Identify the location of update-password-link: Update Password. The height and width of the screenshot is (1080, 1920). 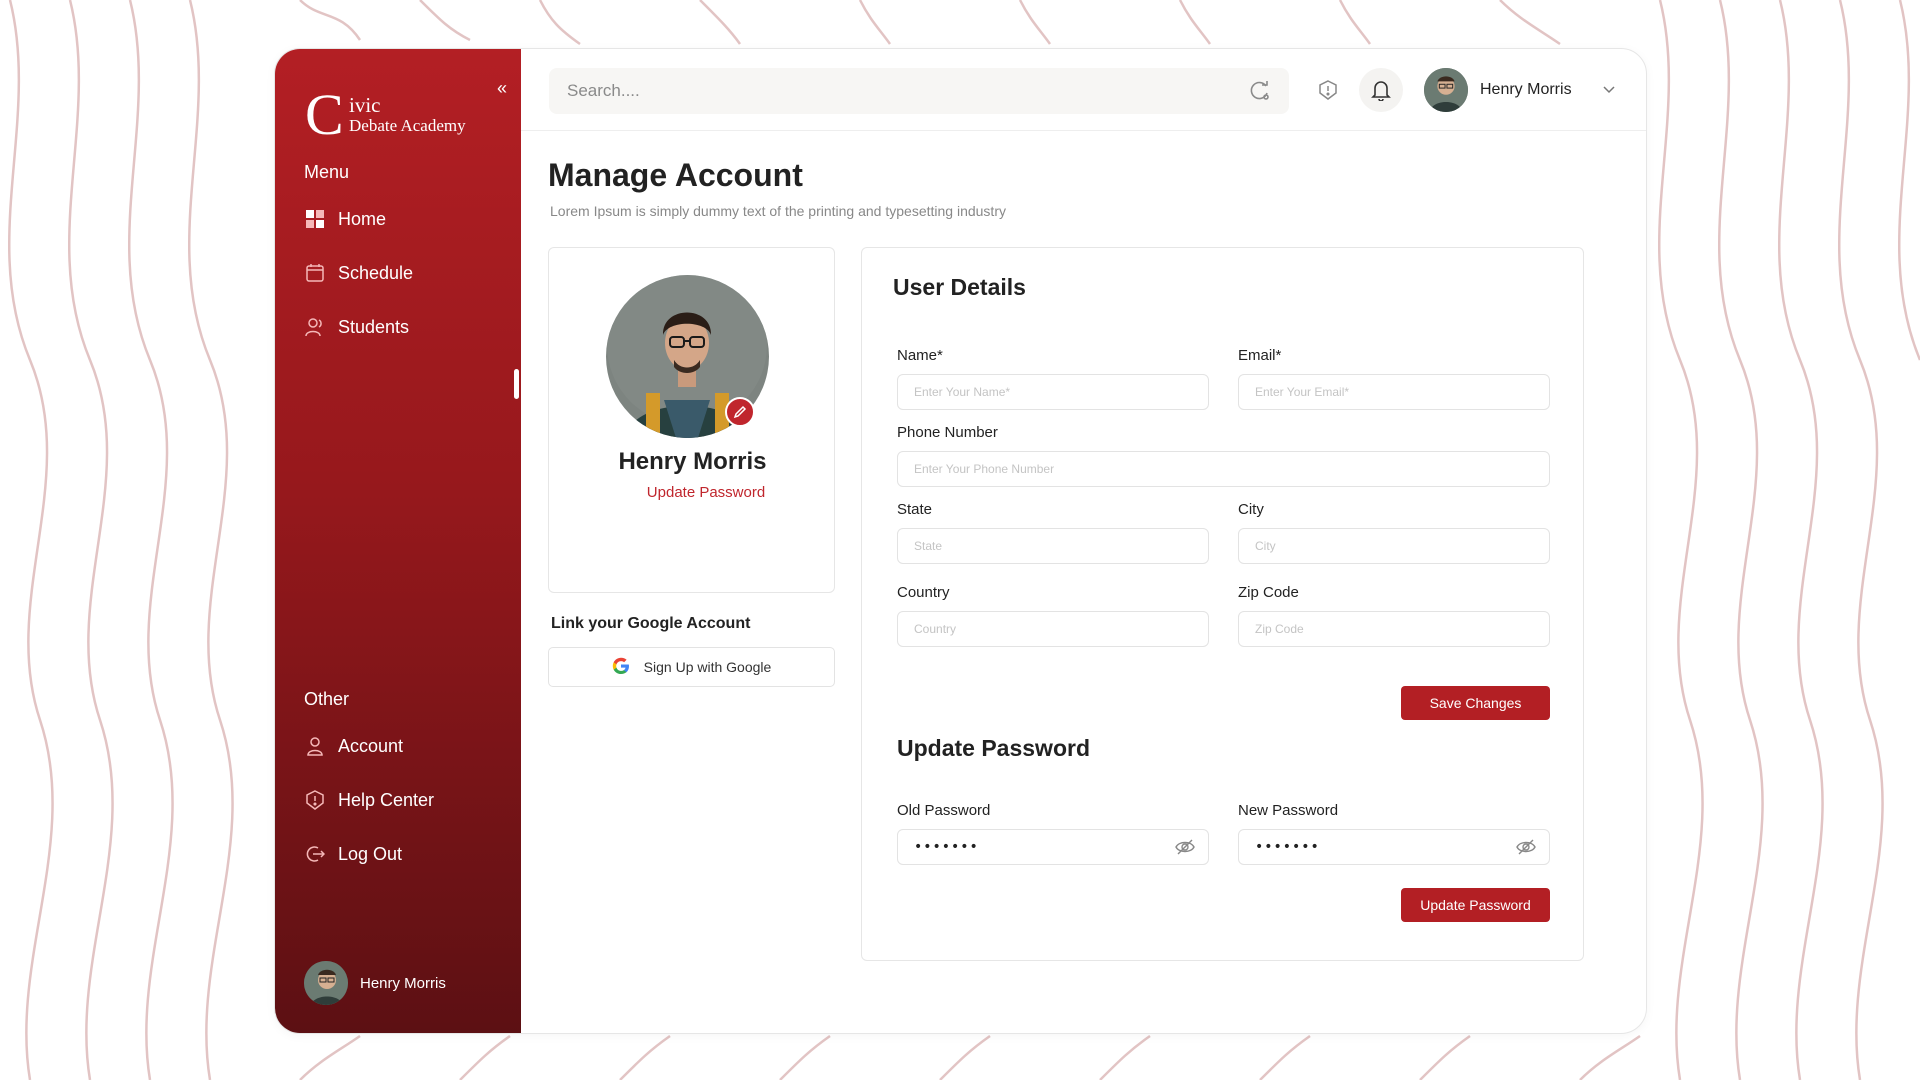
(692, 492).